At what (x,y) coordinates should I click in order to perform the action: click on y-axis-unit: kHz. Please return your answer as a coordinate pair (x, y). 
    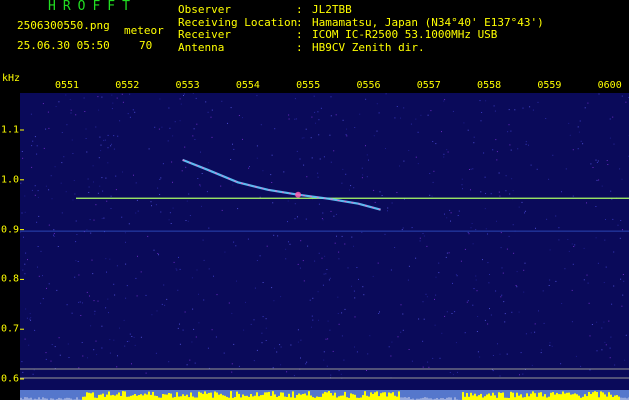
    Looking at the image, I should click on (11, 78).